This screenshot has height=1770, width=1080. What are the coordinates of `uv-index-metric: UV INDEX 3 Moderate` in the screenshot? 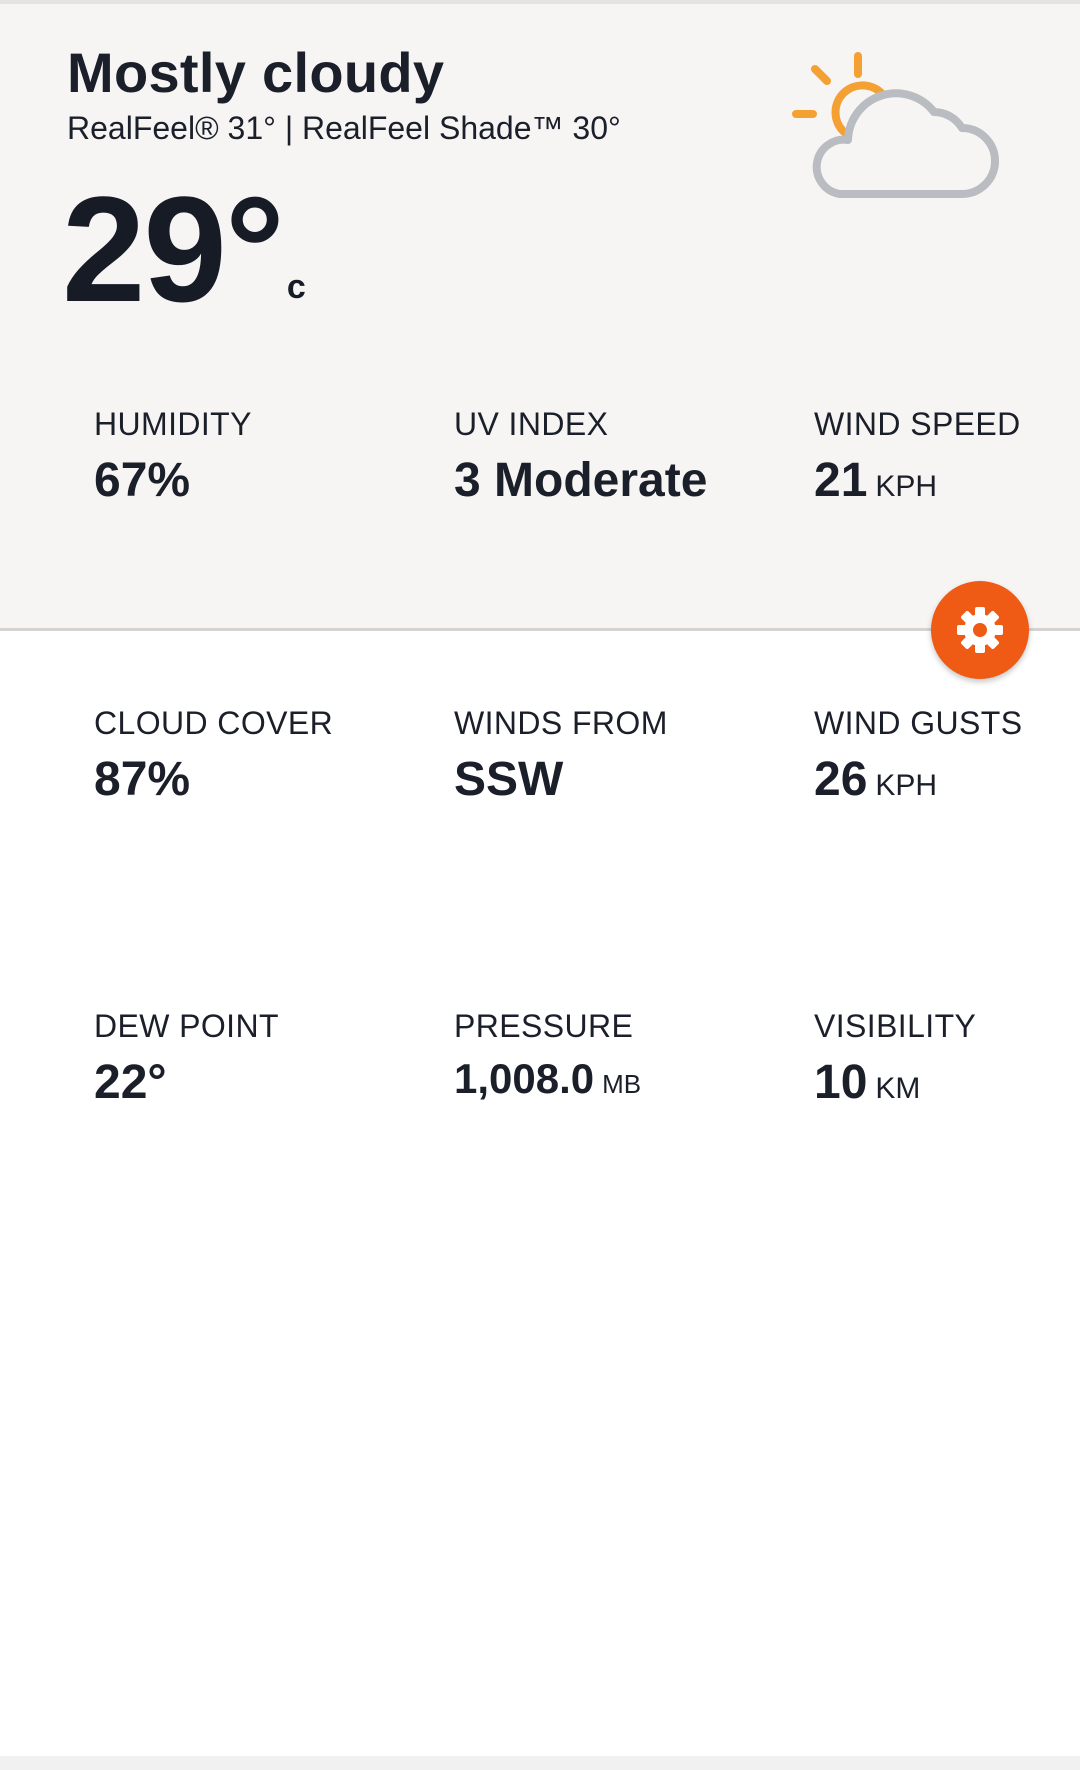 It's located at (619, 457).